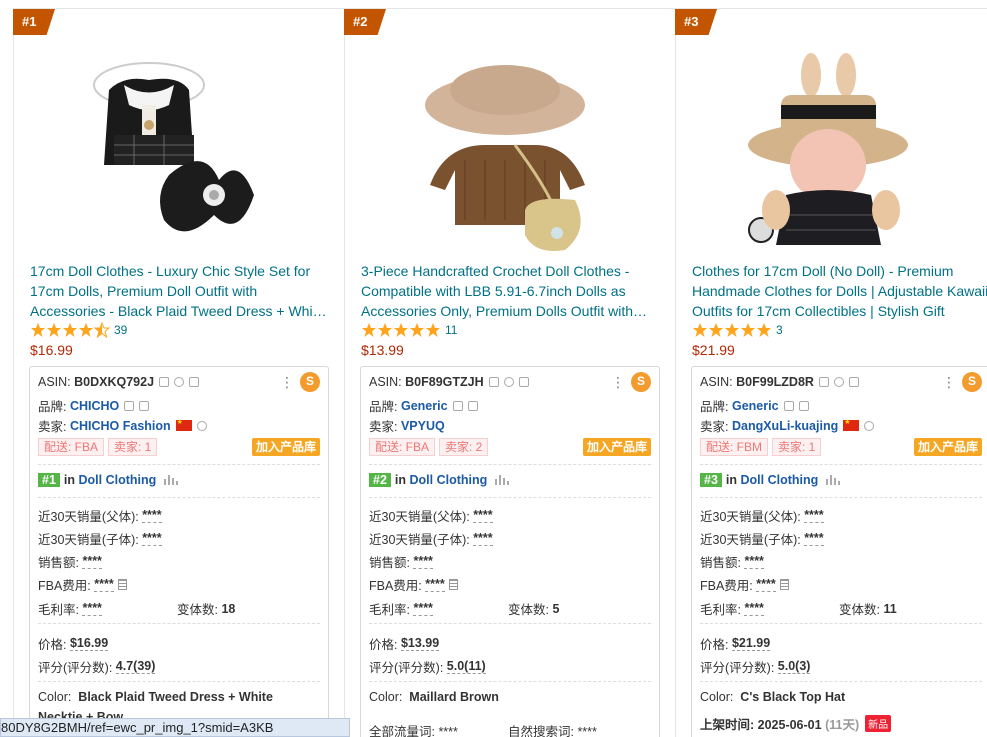 This screenshot has width=987, height=737. What do you see at coordinates (409, 330) in the screenshot?
I see `rating: 11` at bounding box center [409, 330].